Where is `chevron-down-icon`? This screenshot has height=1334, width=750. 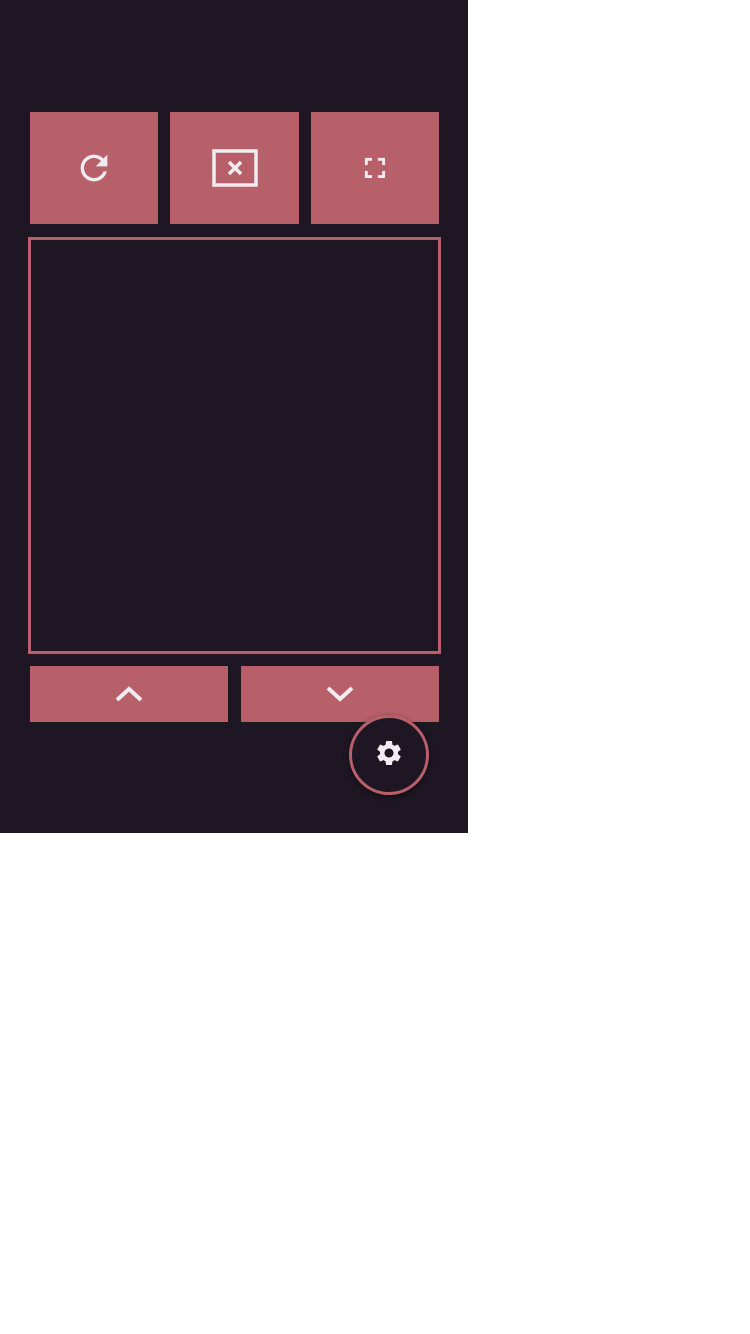 chevron-down-icon is located at coordinates (340, 694).